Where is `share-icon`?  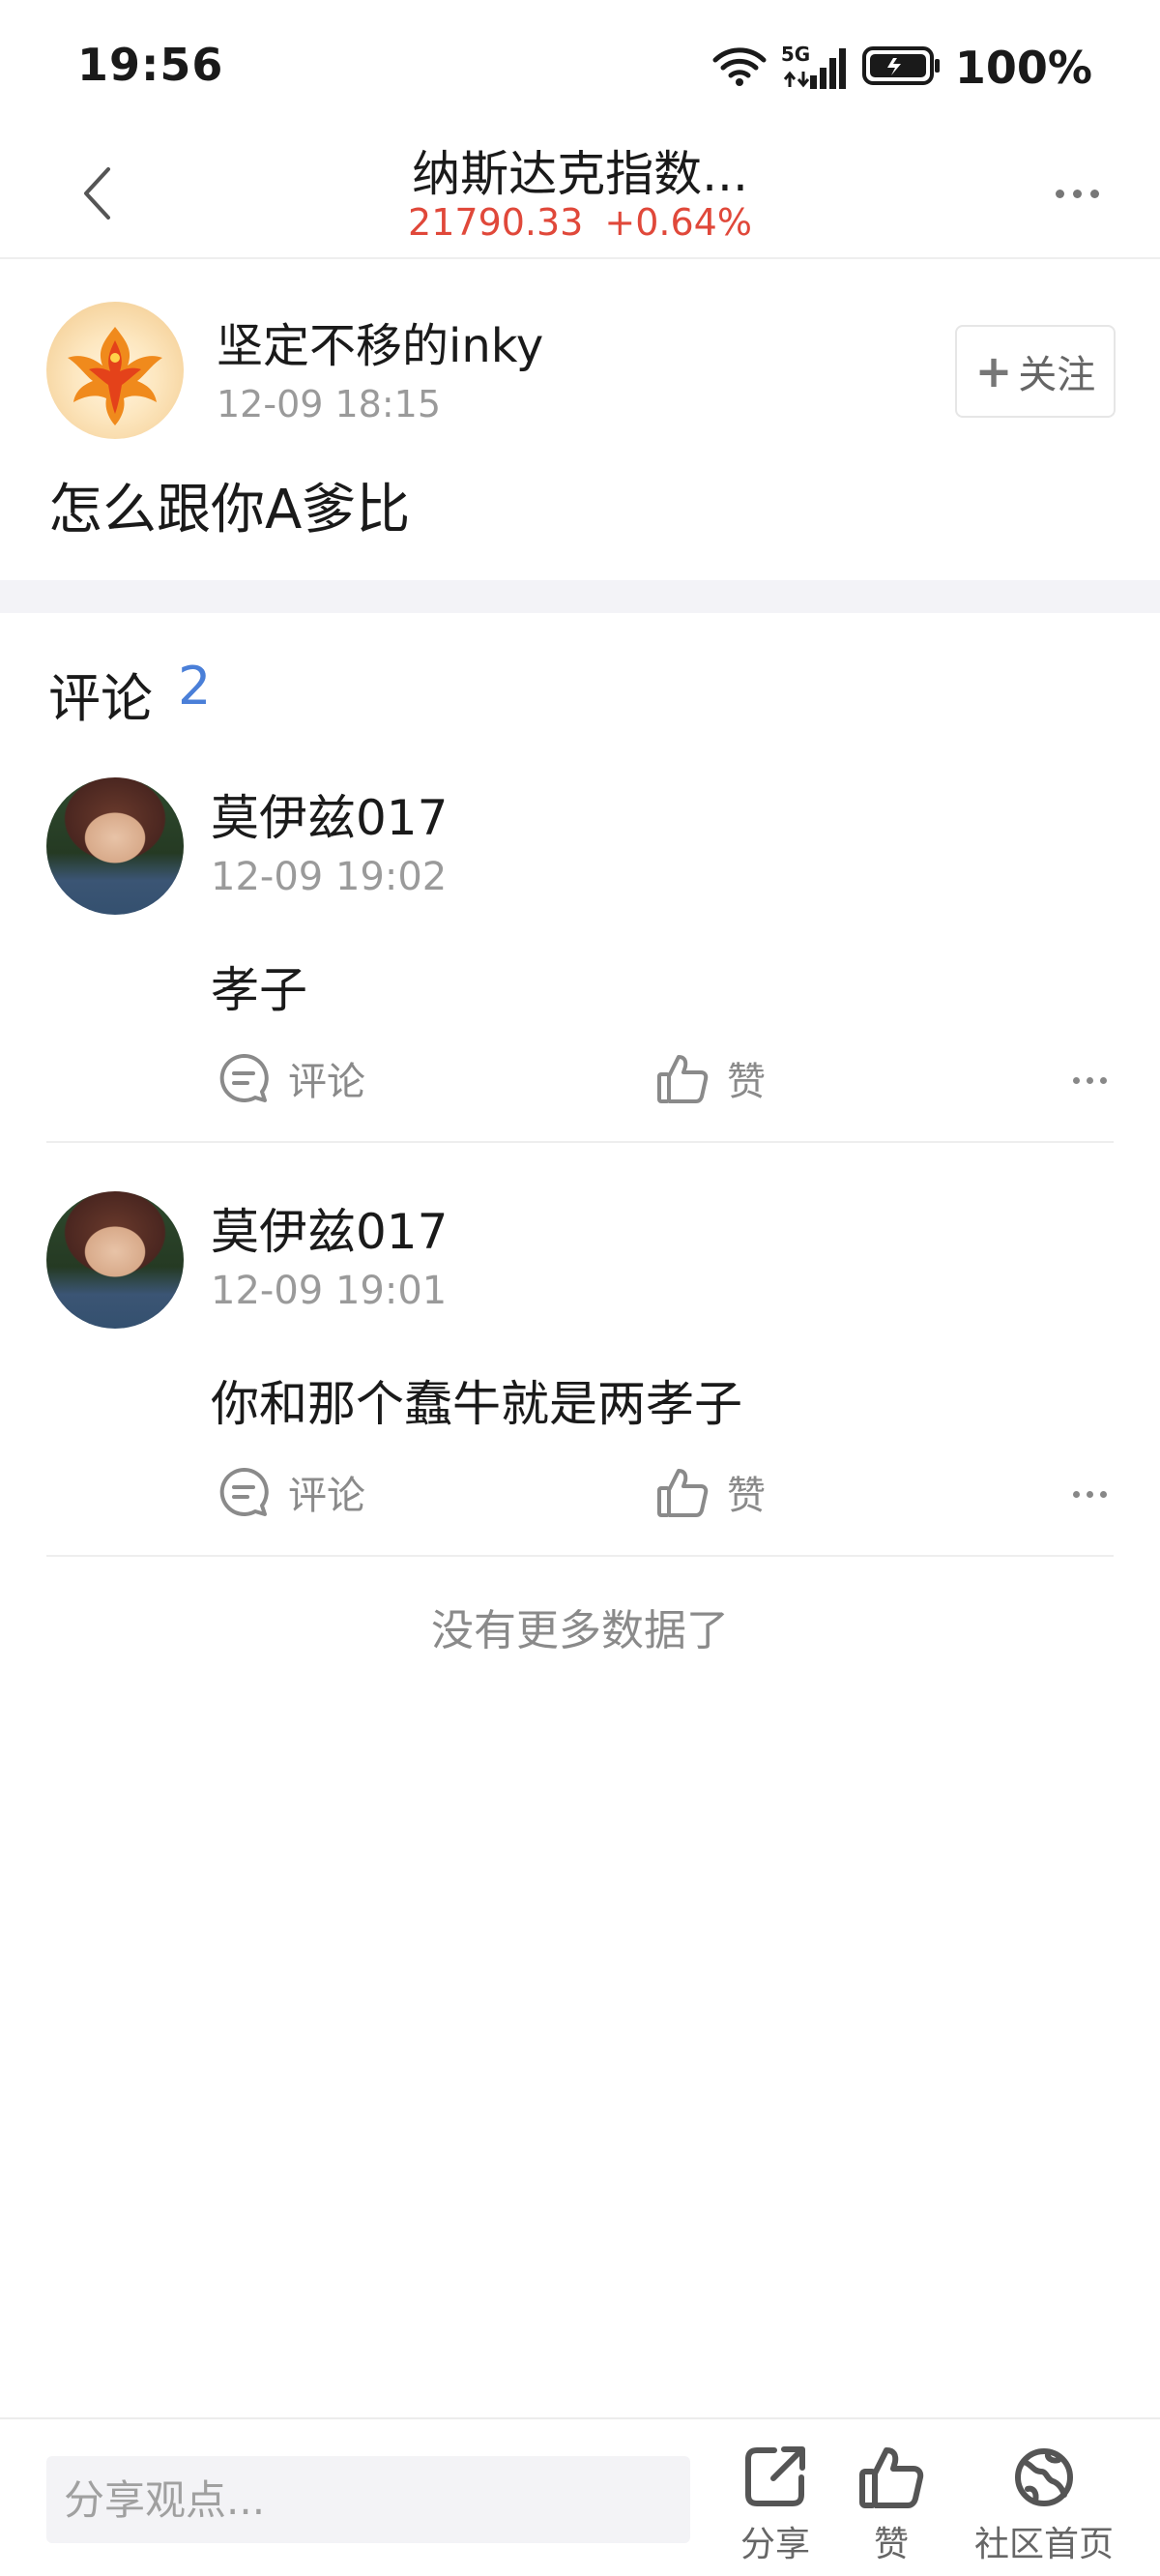
share-icon is located at coordinates (775, 2476).